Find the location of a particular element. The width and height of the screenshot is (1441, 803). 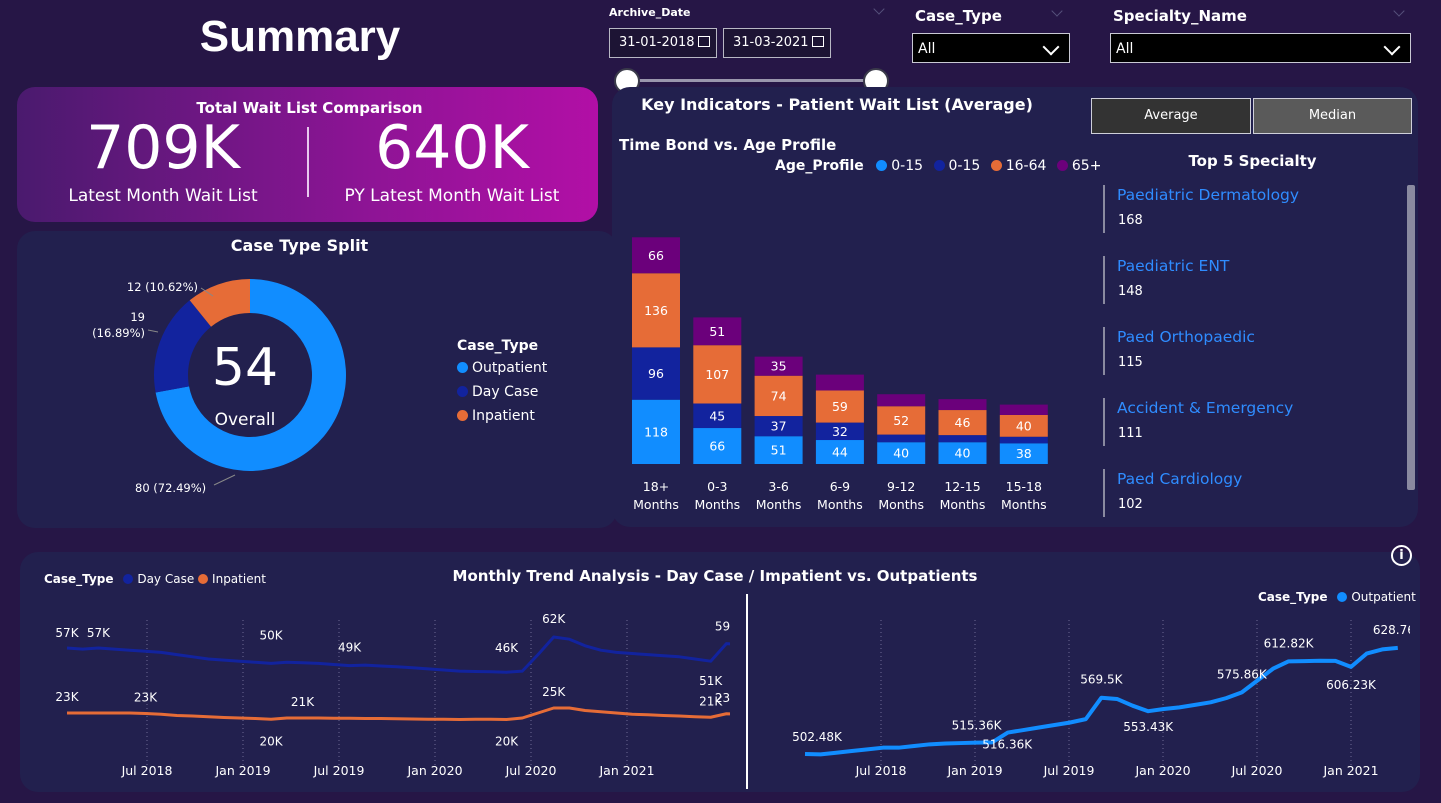

archive-date-chevron-icon is located at coordinates (879, 9).